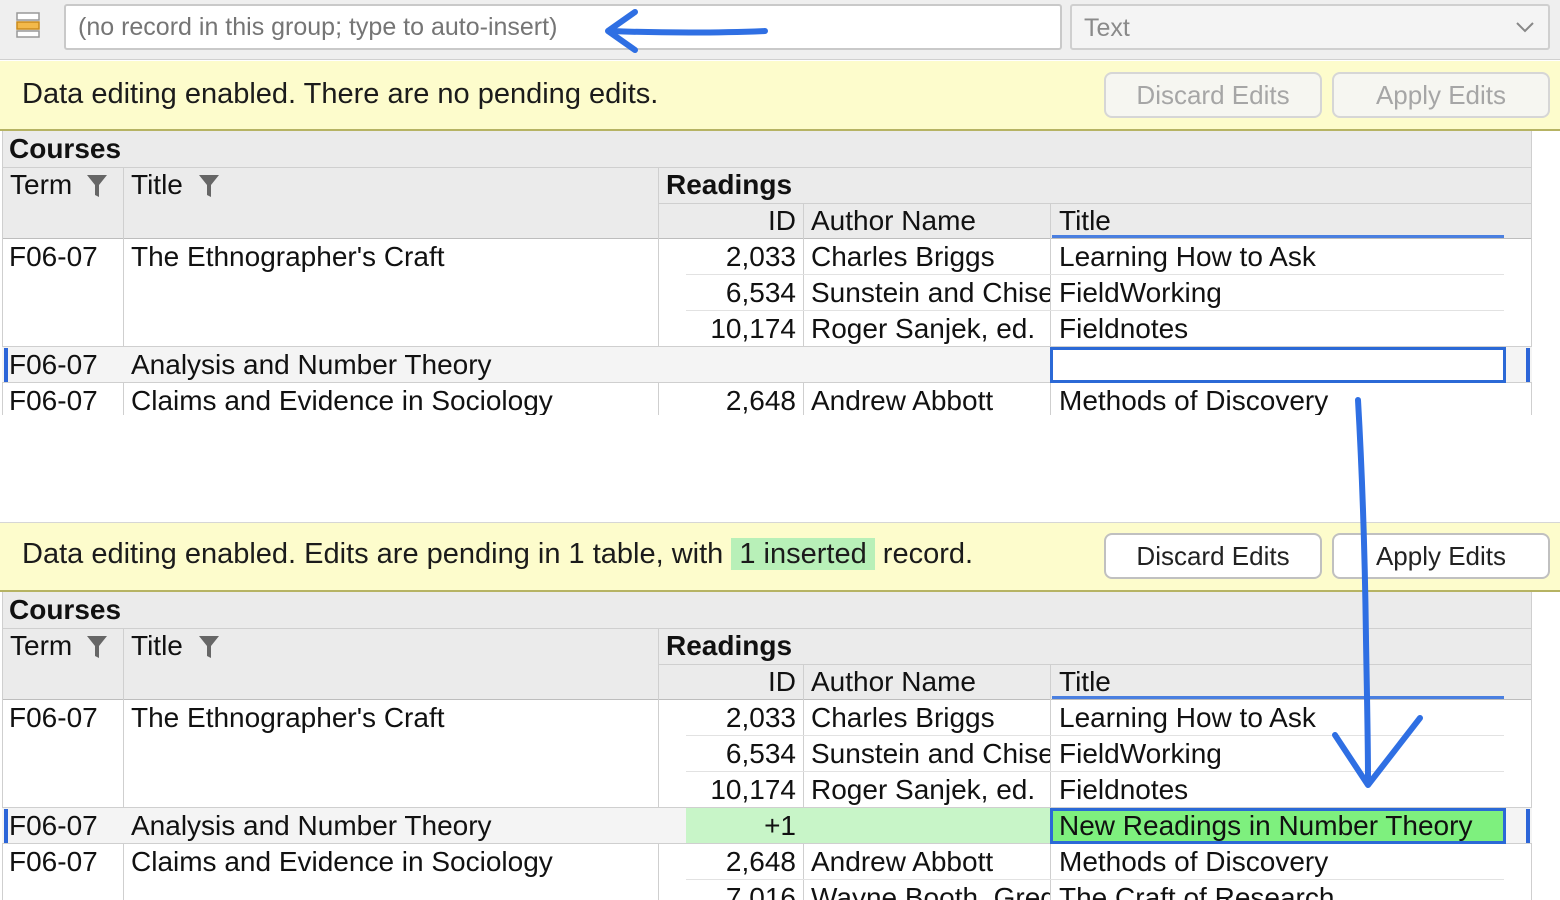 The image size is (1560, 900). I want to click on auto-insert-input, so click(563, 27).